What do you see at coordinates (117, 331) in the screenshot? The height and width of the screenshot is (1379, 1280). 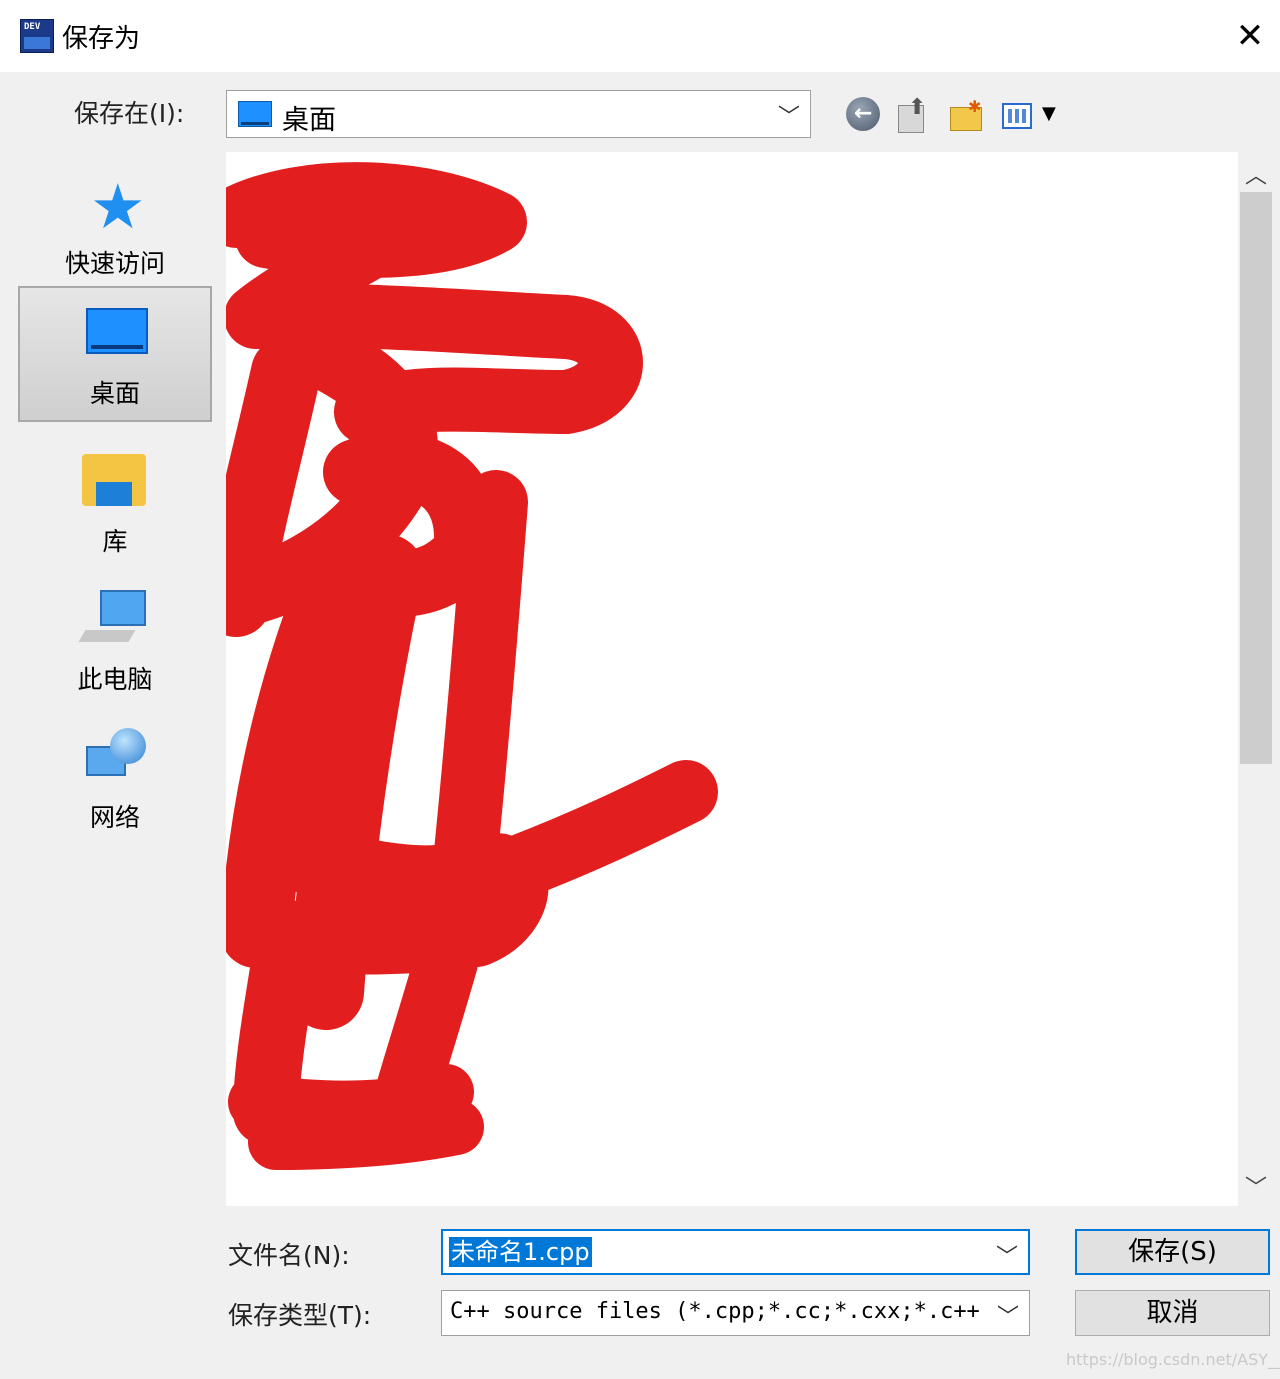 I see `desktop-icon` at bounding box center [117, 331].